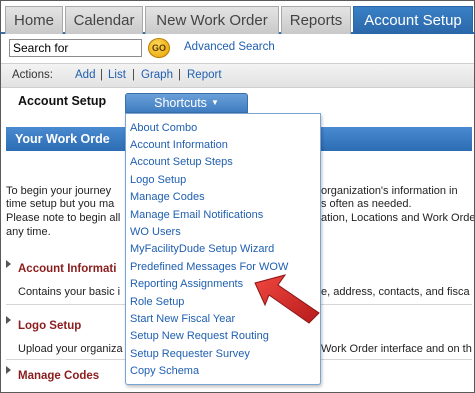 The height and width of the screenshot is (393, 475). What do you see at coordinates (63, 218) in the screenshot?
I see `intro-text-left: Please note to begin all` at bounding box center [63, 218].